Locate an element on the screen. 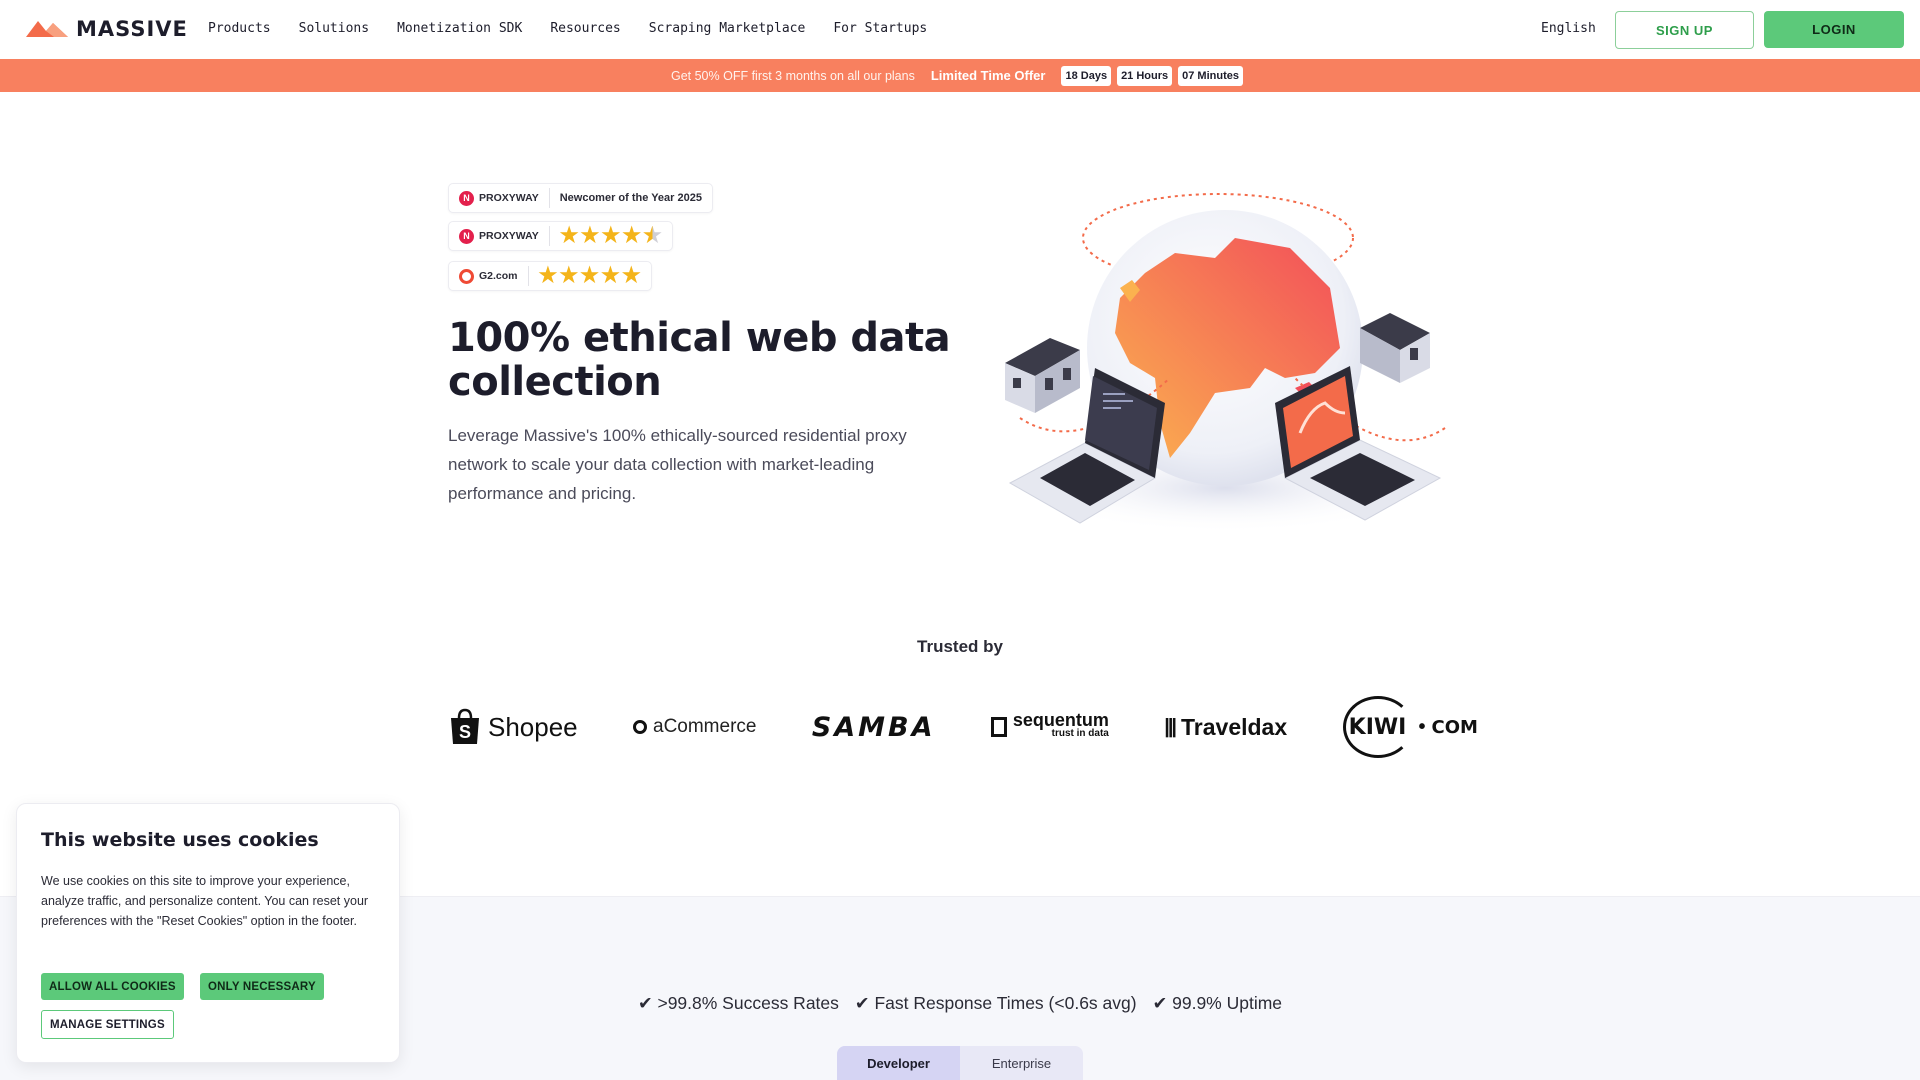 Image resolution: width=1920 pixels, height=1080 pixels. stat-response-time: ✔ Fast Response Times (<0.6s avg) is located at coordinates (995, 1003).